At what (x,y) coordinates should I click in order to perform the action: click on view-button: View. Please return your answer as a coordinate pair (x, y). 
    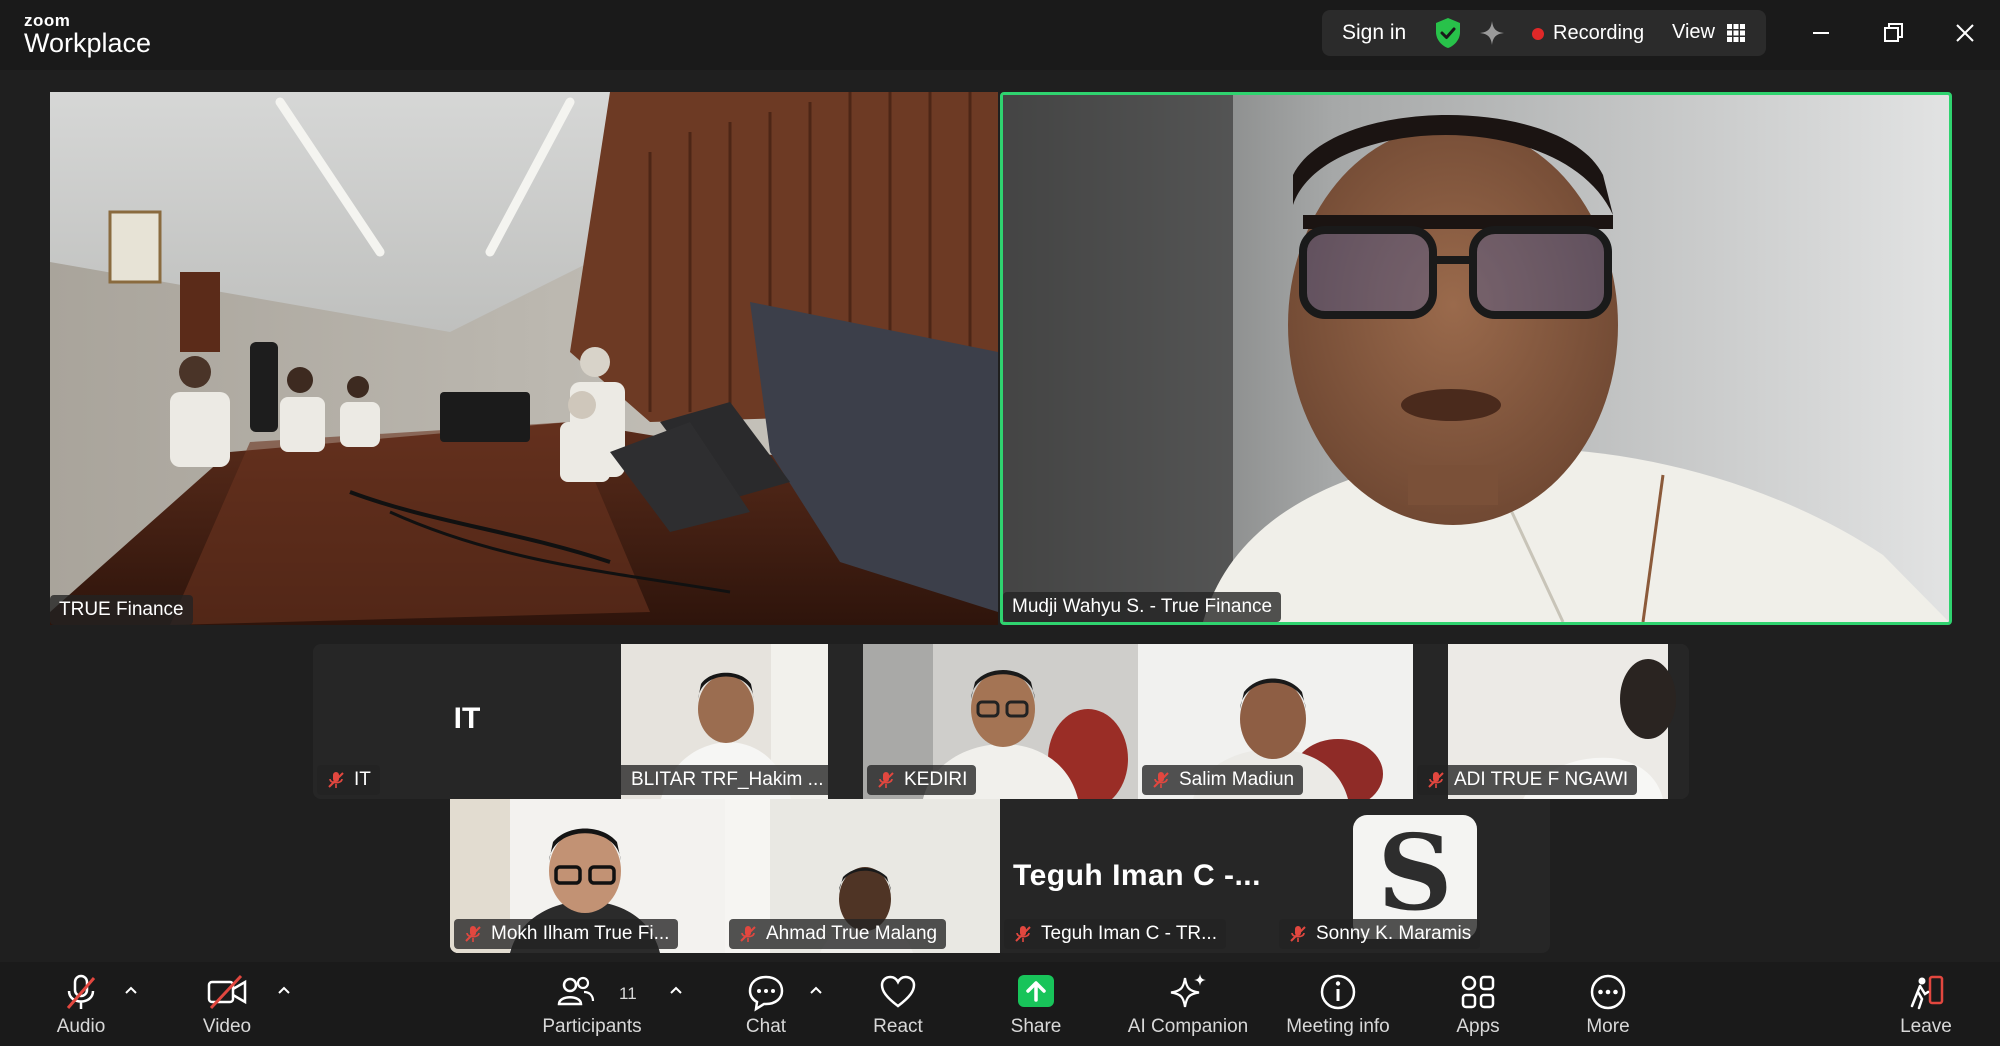
    Looking at the image, I should click on (1708, 32).